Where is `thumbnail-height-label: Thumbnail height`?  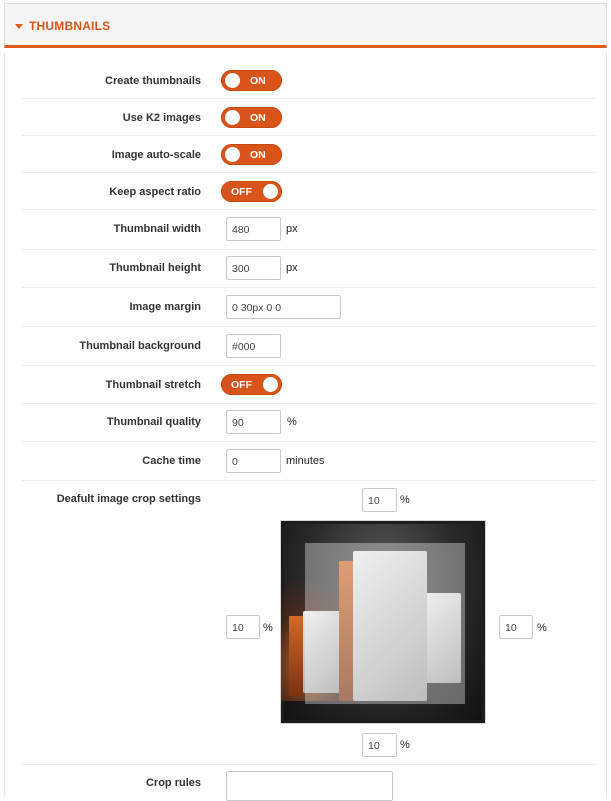
thumbnail-height-label: Thumbnail height is located at coordinates (155, 268).